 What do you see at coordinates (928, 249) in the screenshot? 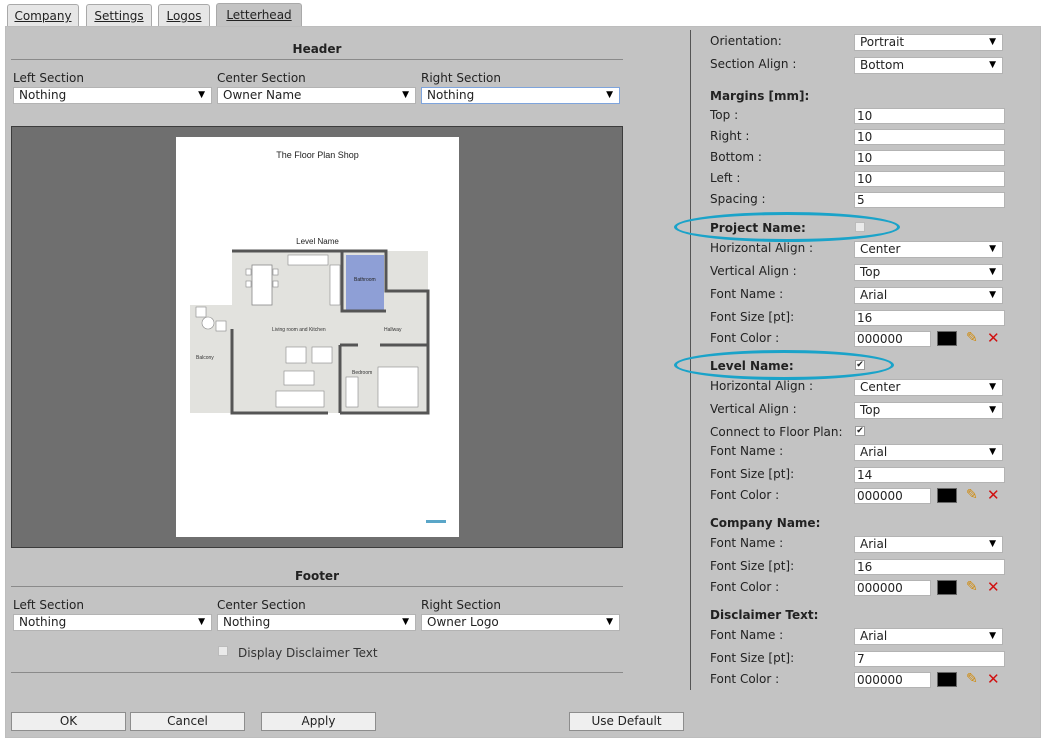
I see `project-halign-select: Center ▼` at bounding box center [928, 249].